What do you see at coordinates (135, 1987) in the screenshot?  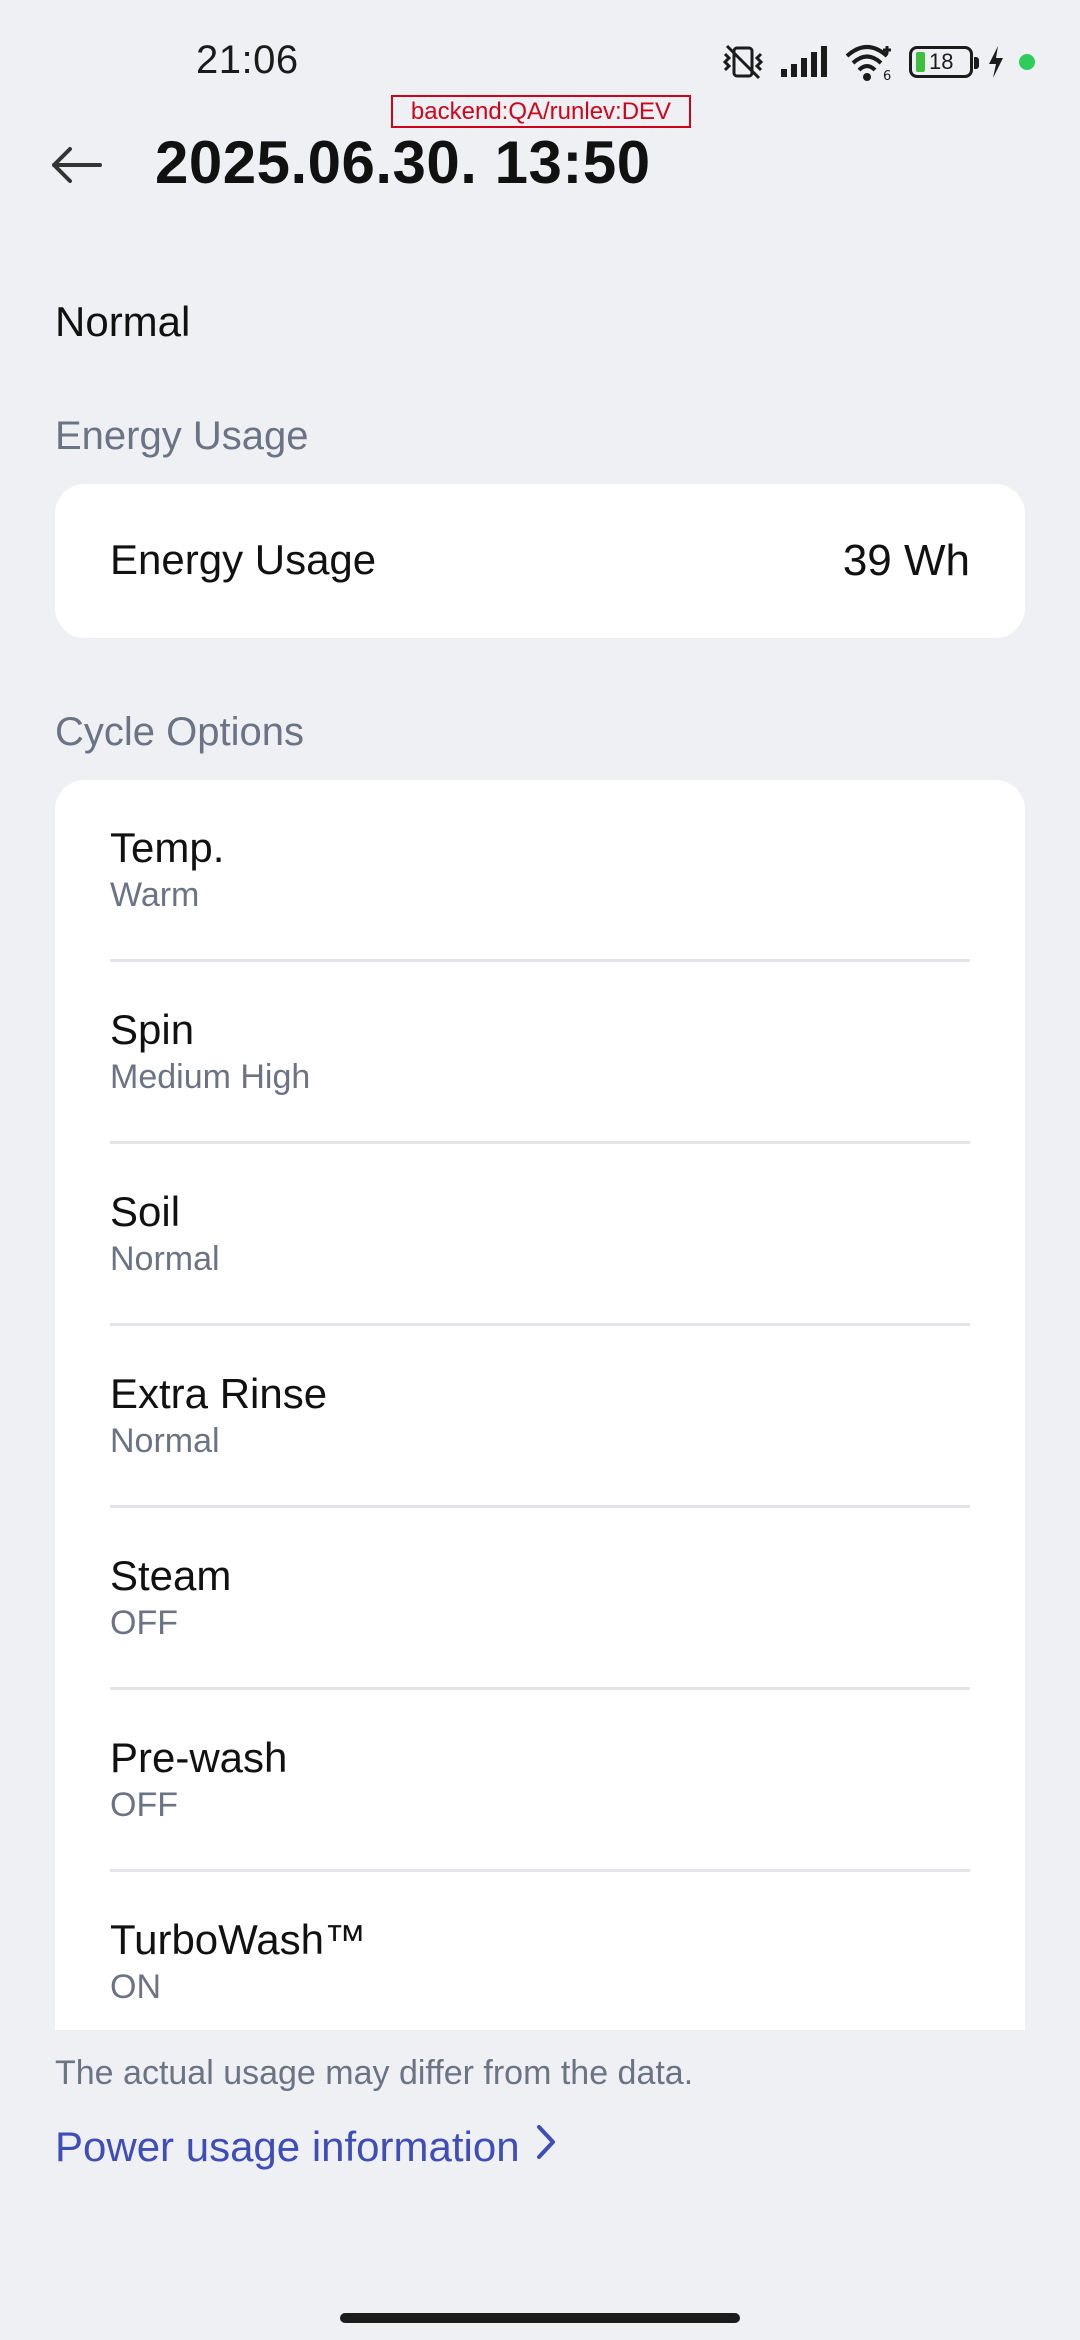 I see `option-value: ON` at bounding box center [135, 1987].